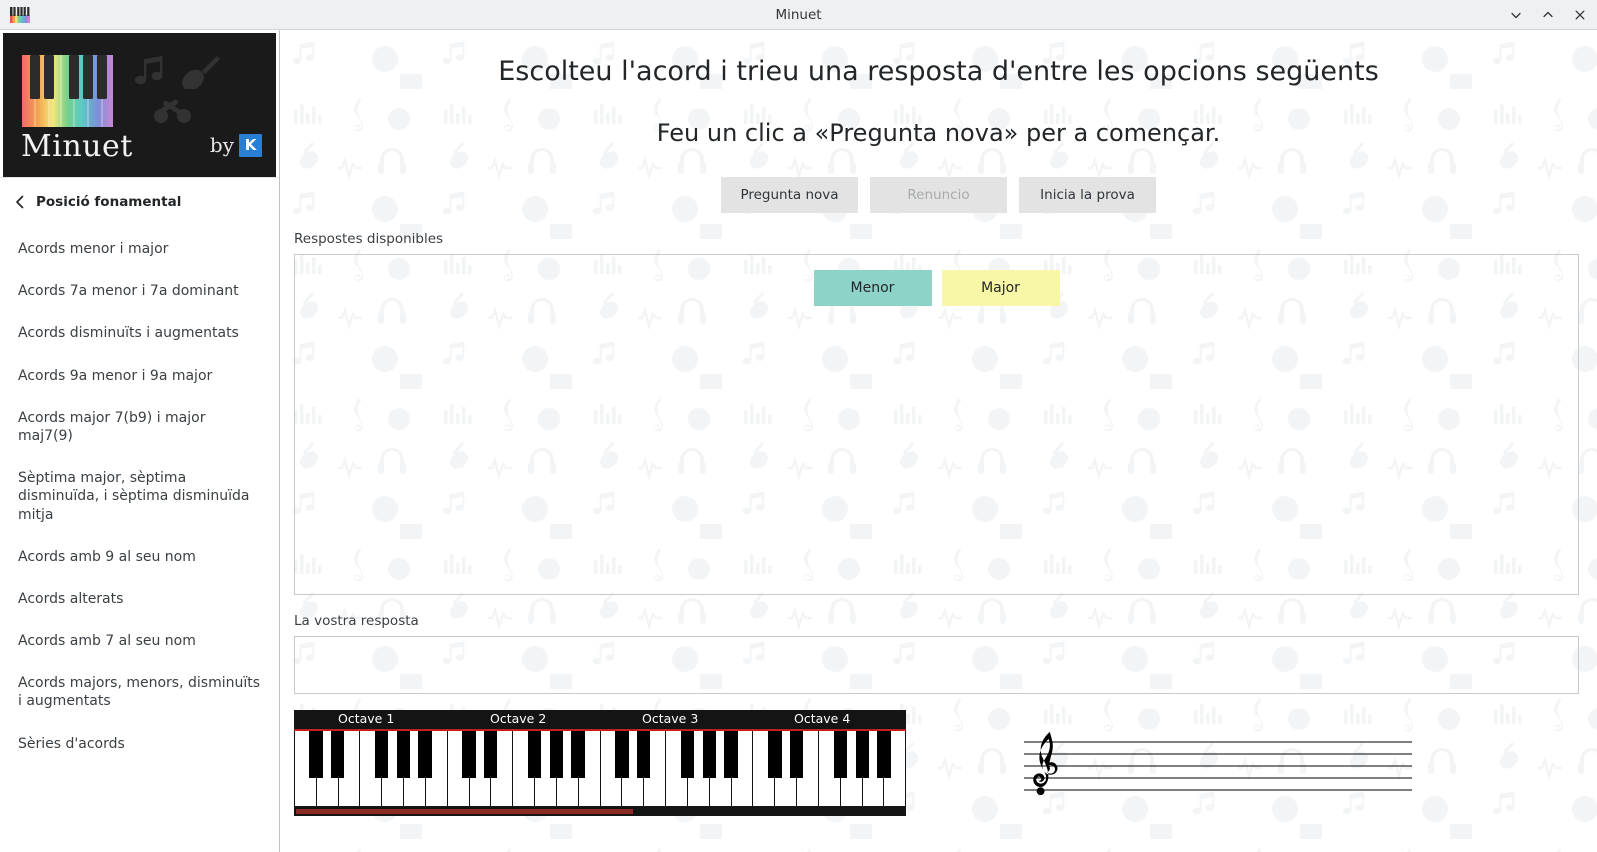 This screenshot has width=1597, height=852. What do you see at coordinates (139, 376) in the screenshot?
I see `sidebar-item-3: Acords 9a menor i 9a major` at bounding box center [139, 376].